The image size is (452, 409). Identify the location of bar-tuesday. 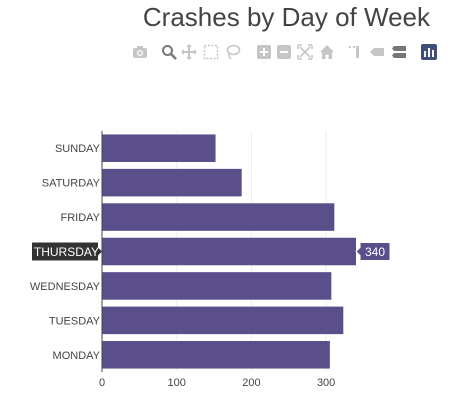
(223, 320).